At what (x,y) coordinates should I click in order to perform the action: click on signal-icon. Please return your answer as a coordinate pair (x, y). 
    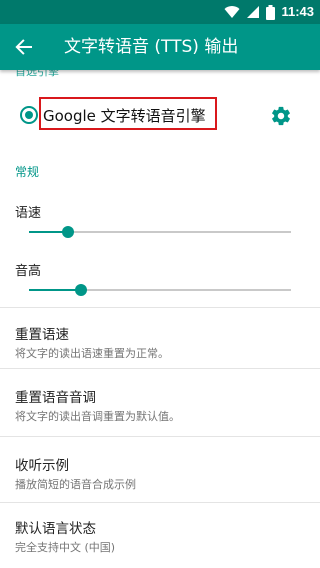
    Looking at the image, I should click on (253, 12).